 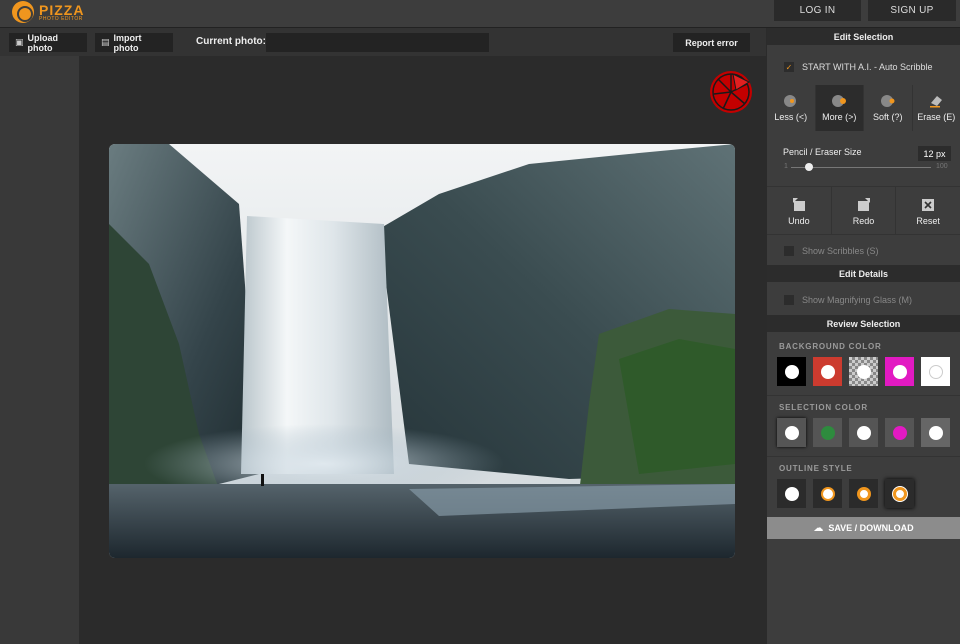 What do you see at coordinates (798, 204) in the screenshot?
I see `undo-icon` at bounding box center [798, 204].